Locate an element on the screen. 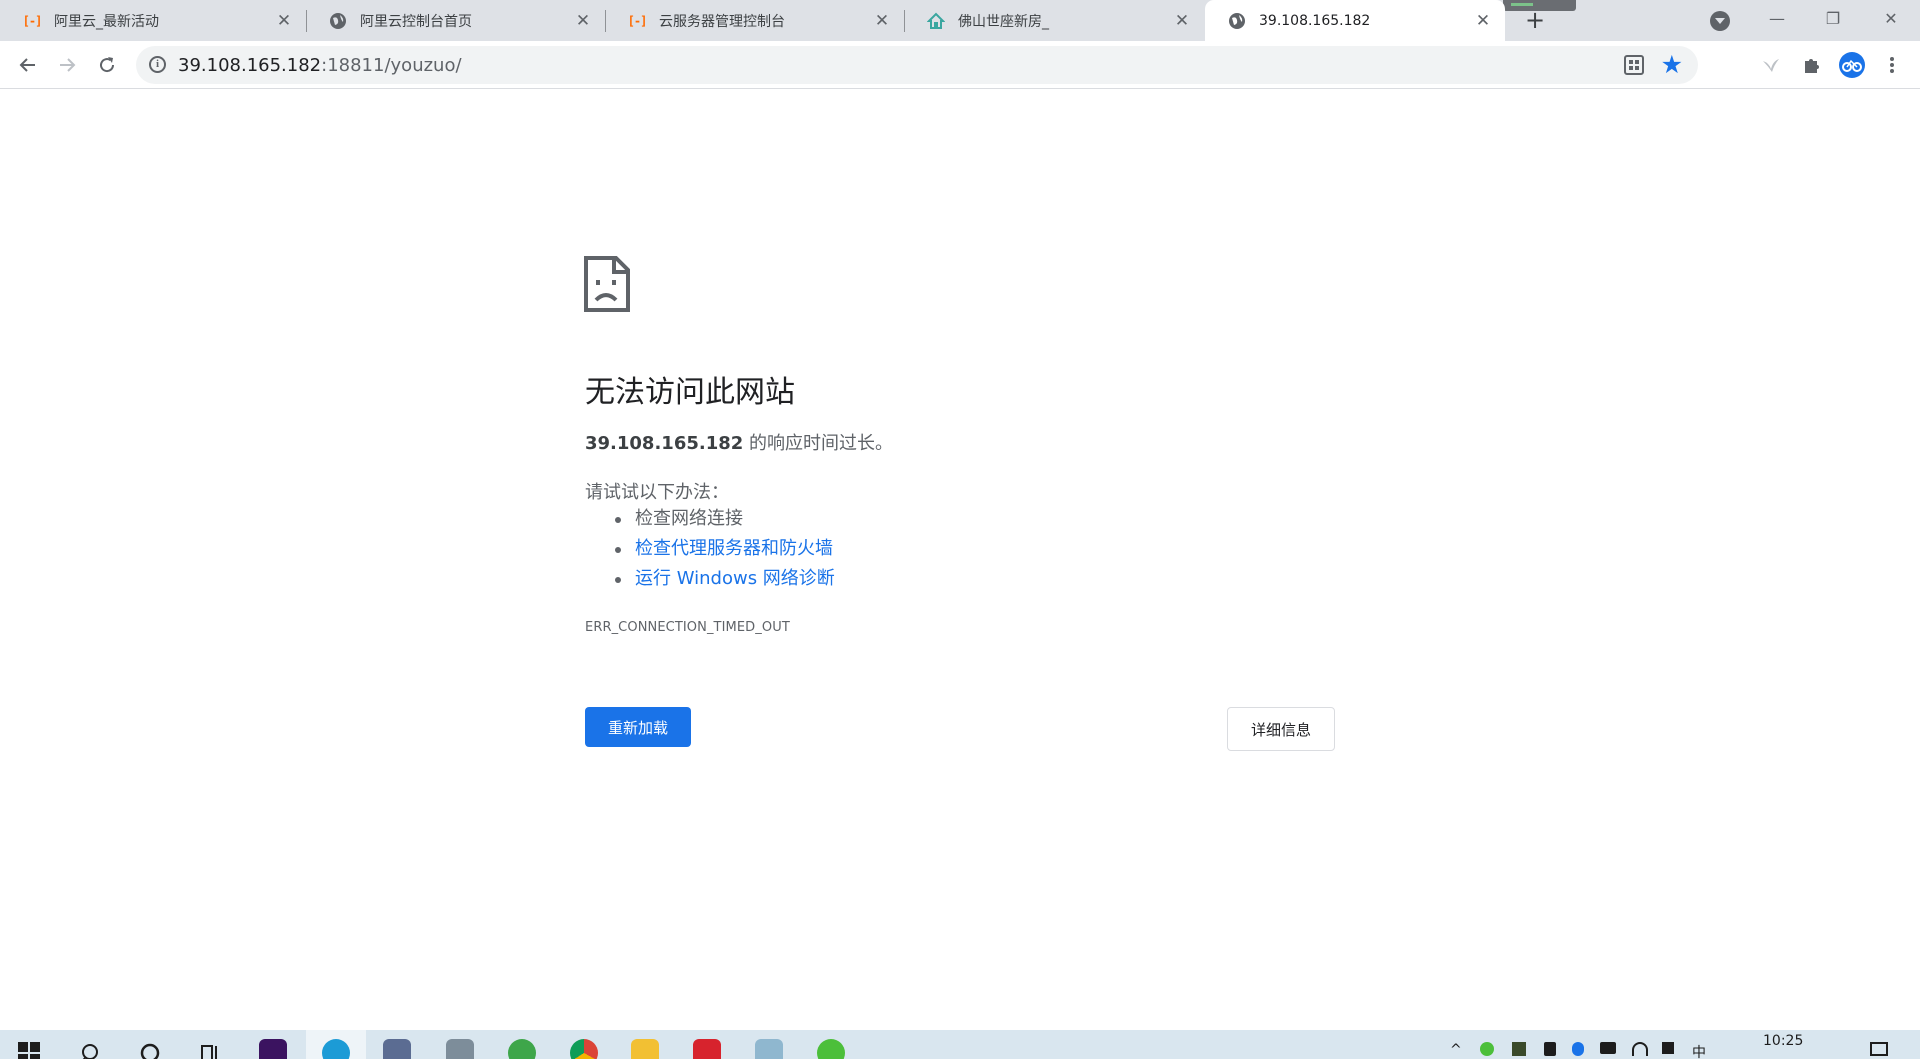 The image size is (1920, 1059). reload-toolbar-button is located at coordinates (107, 65).